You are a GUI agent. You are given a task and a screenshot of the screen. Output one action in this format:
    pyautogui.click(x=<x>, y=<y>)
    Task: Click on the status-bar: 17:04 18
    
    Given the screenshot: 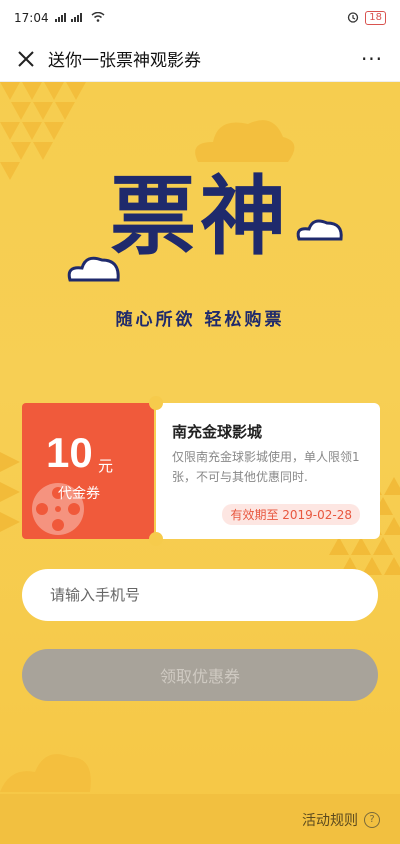 What is the action you would take?
    pyautogui.click(x=200, y=18)
    